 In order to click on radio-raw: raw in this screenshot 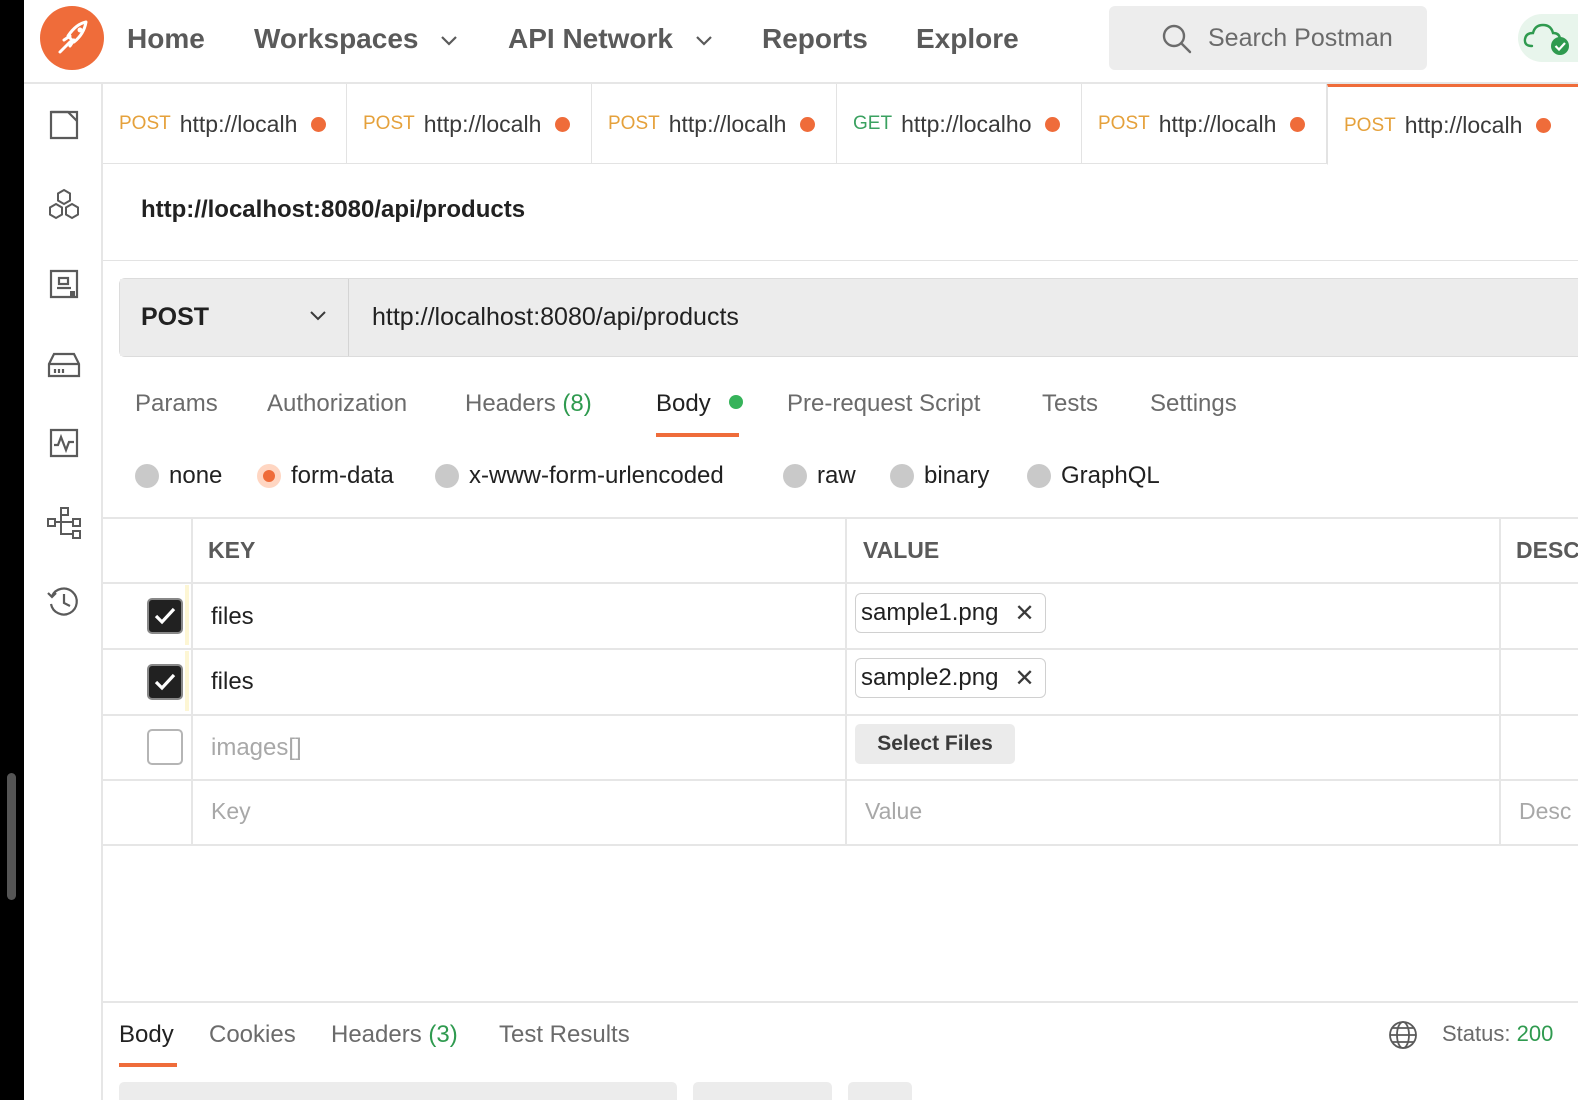, I will do `click(819, 476)`.